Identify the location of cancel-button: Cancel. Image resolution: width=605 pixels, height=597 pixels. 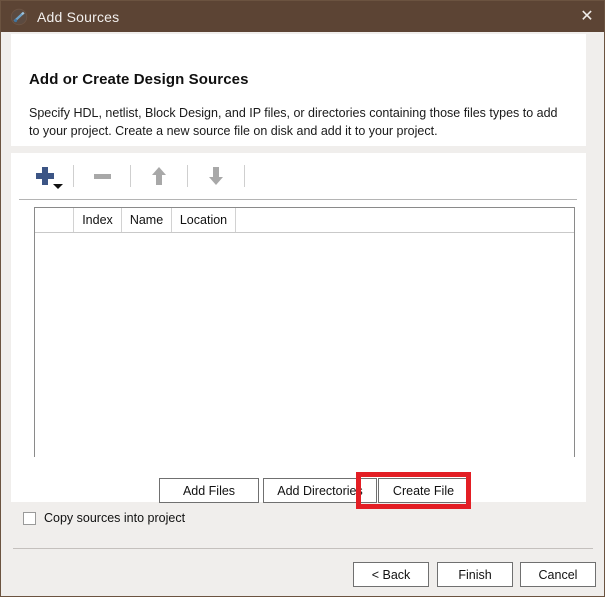
(558, 574).